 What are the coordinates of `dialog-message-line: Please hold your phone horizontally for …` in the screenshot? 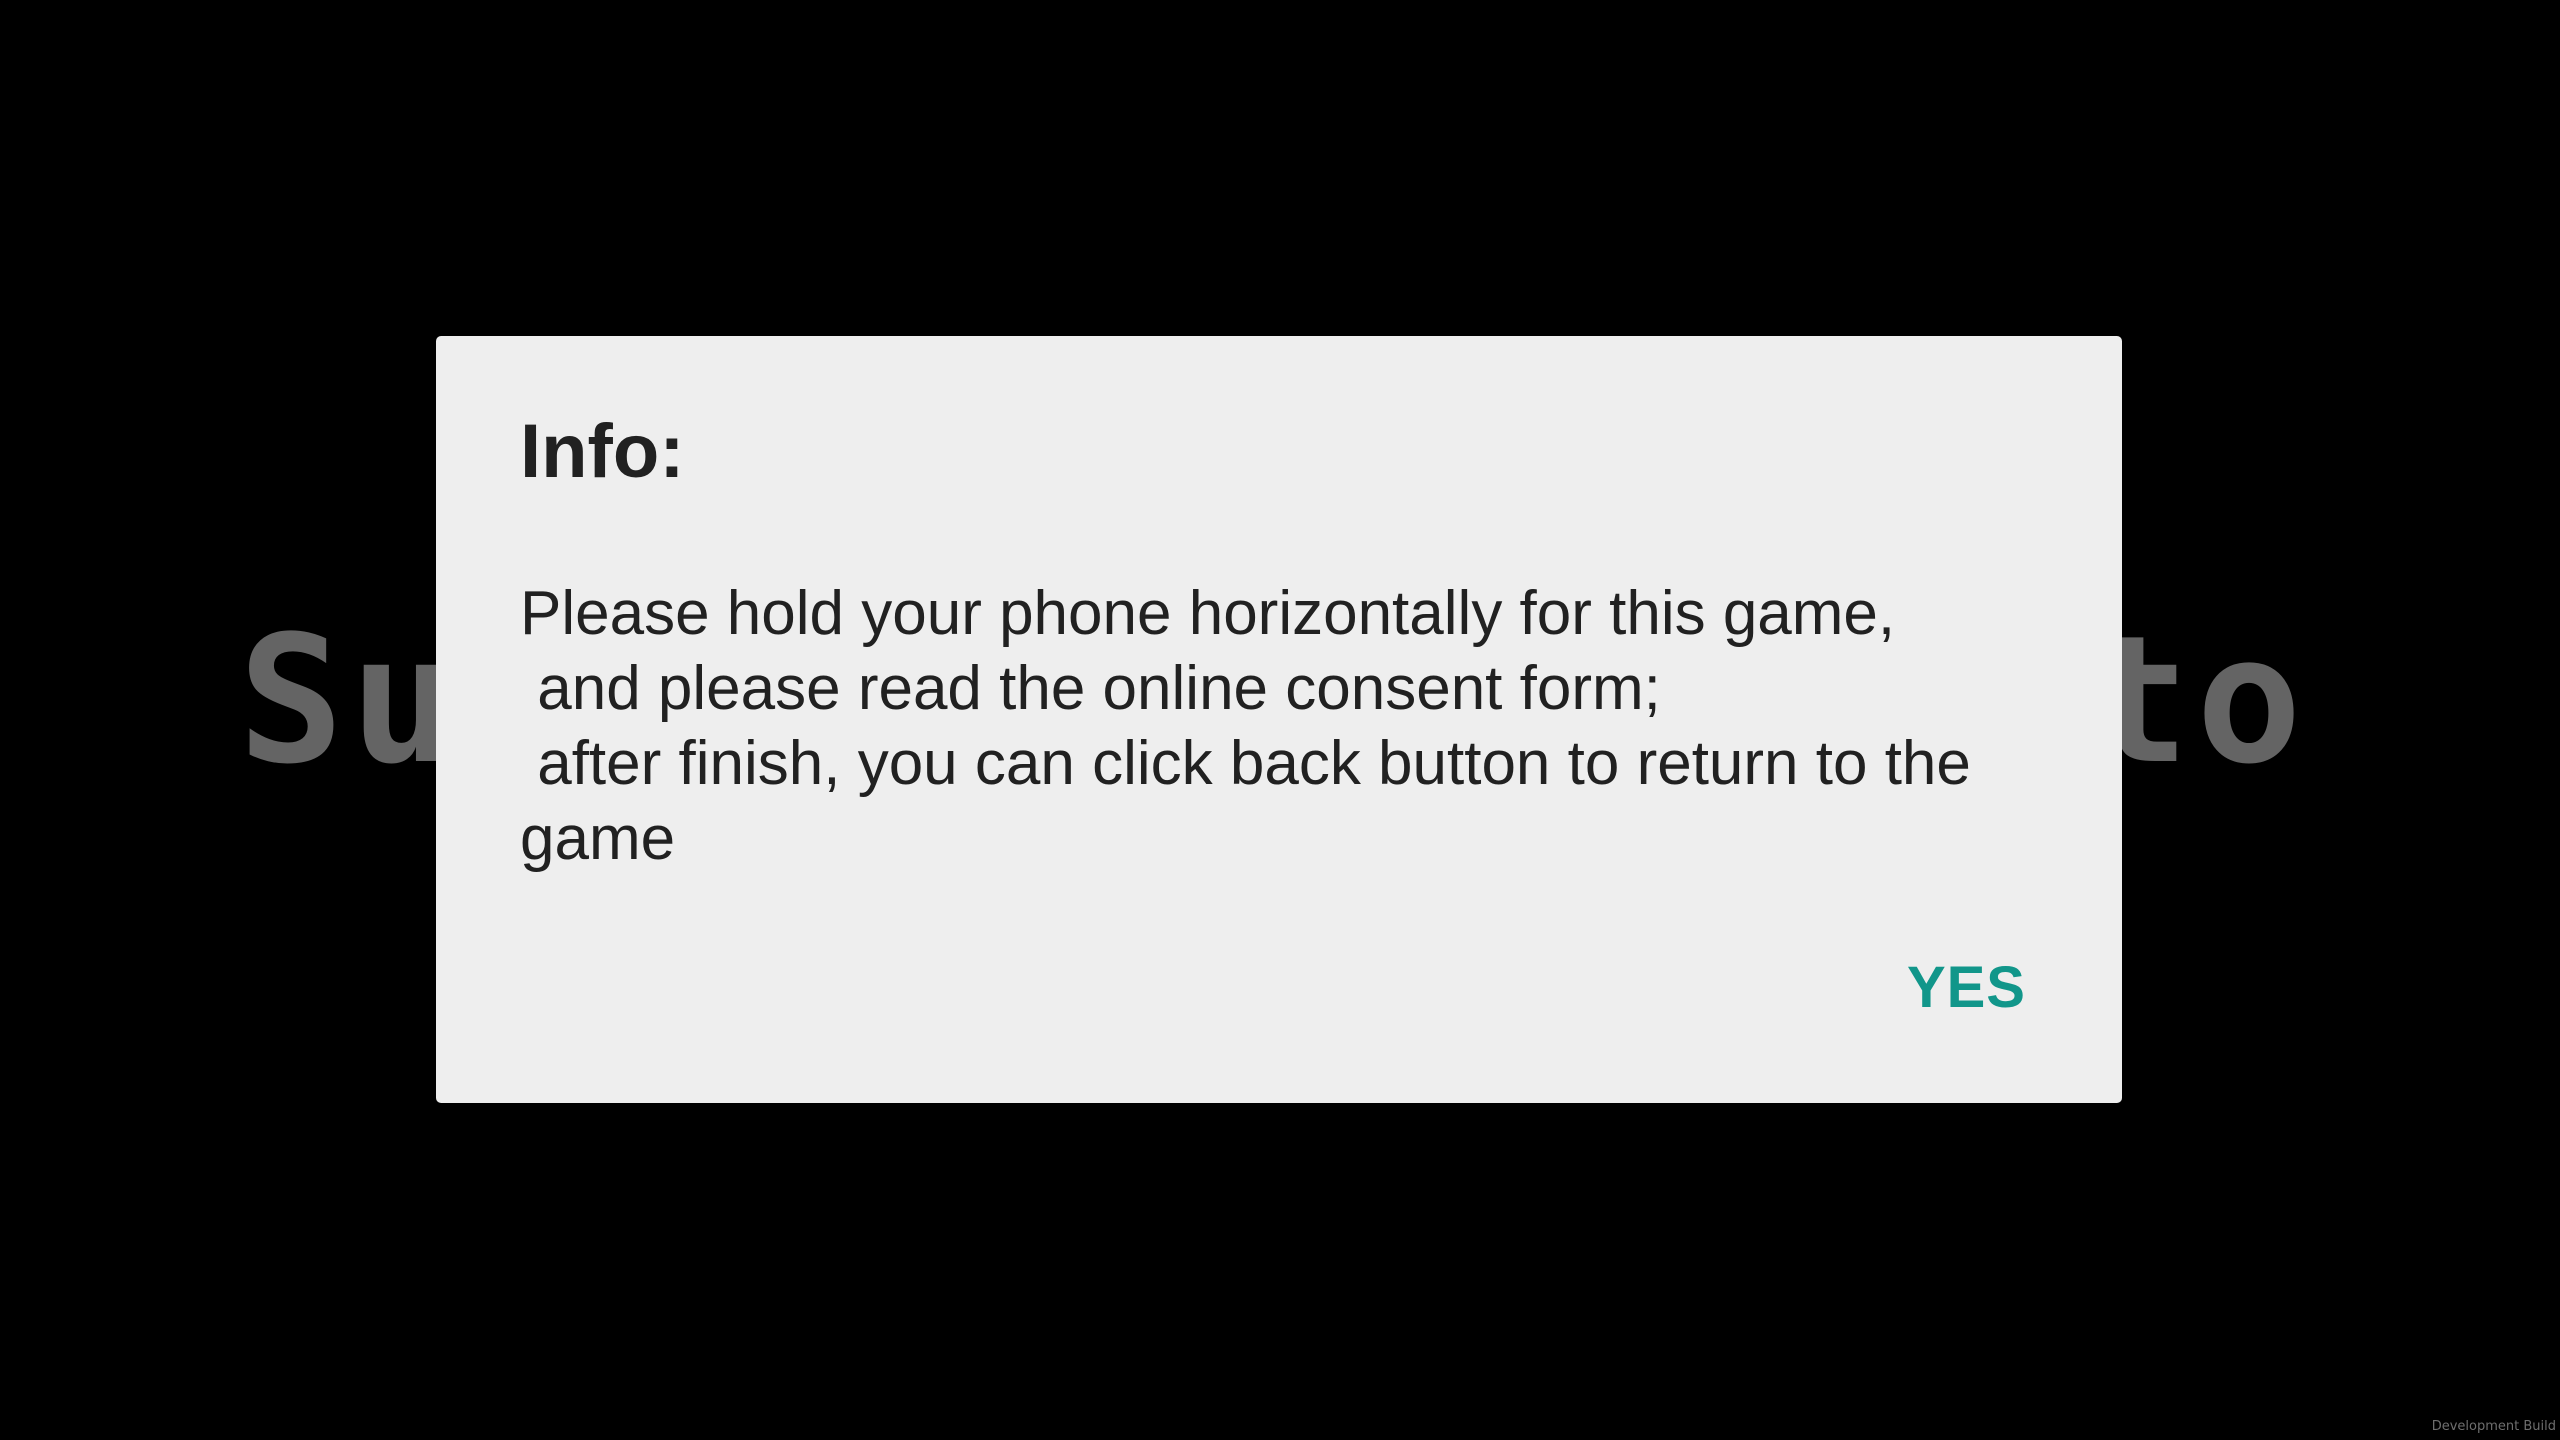 It's located at (1208, 613).